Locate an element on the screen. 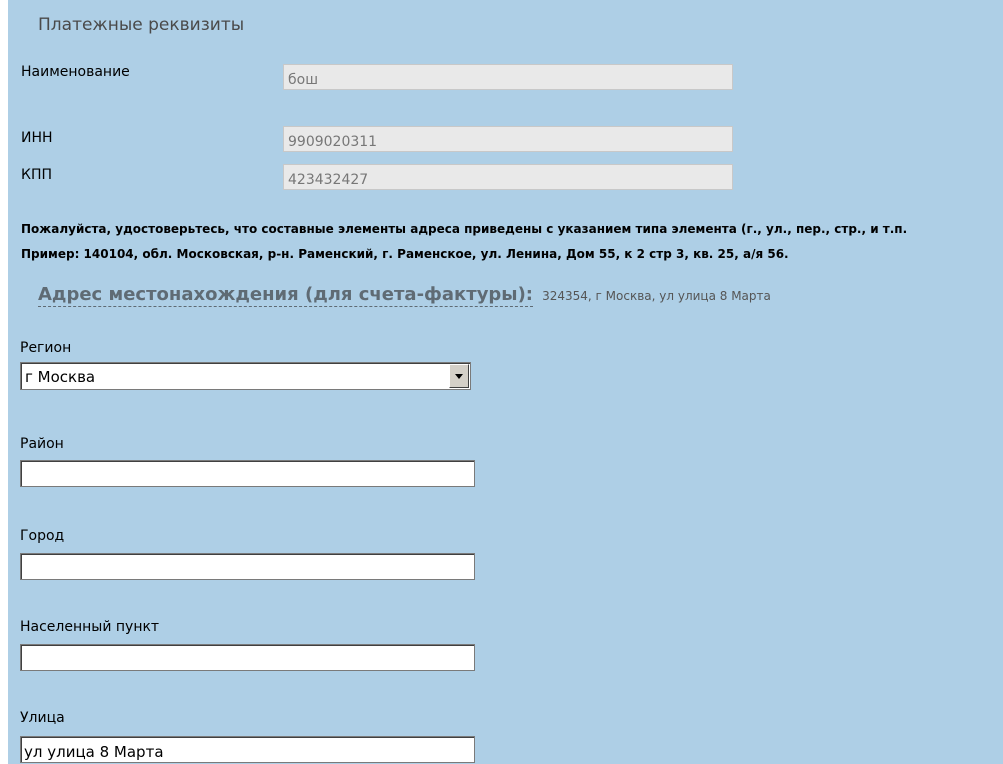 The image size is (1003, 764). section-title: Платежные реквизиты is located at coordinates (141, 25).